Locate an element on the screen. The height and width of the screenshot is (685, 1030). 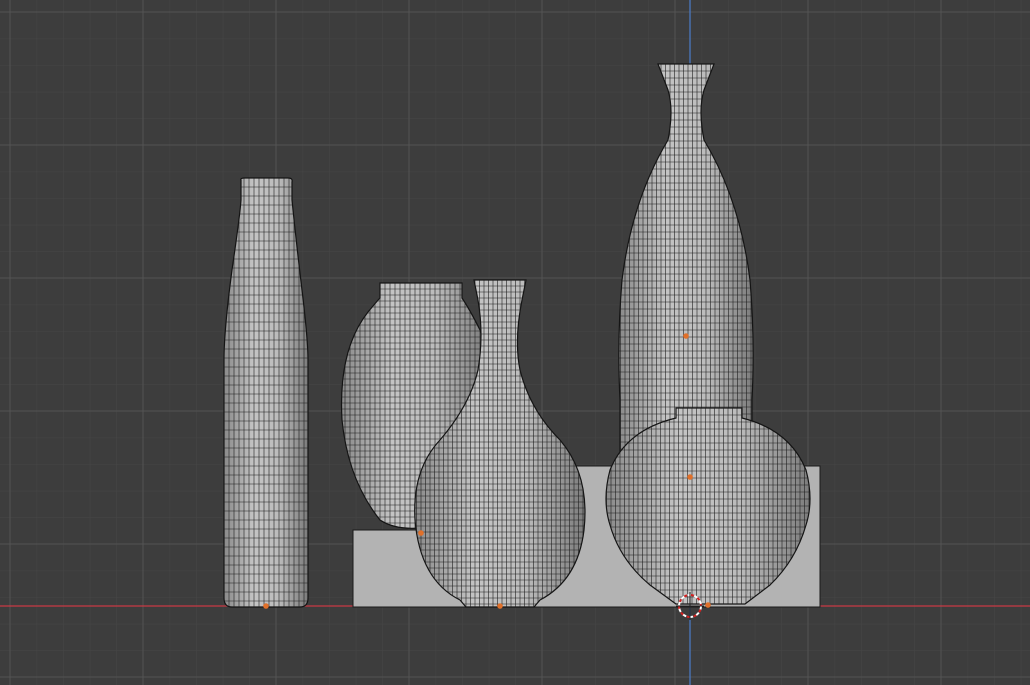
tall-bottle is located at coordinates (266, 392).